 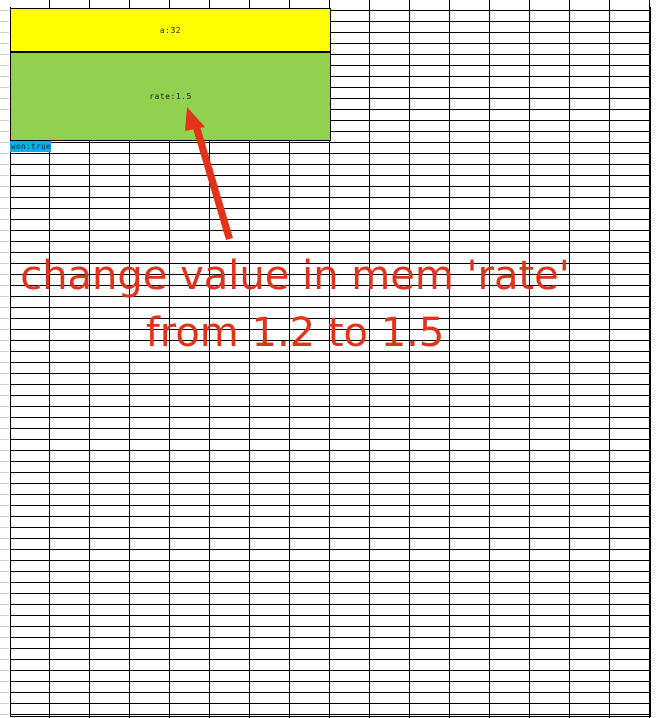 I want to click on cell-a-label: a:32, so click(x=170, y=30).